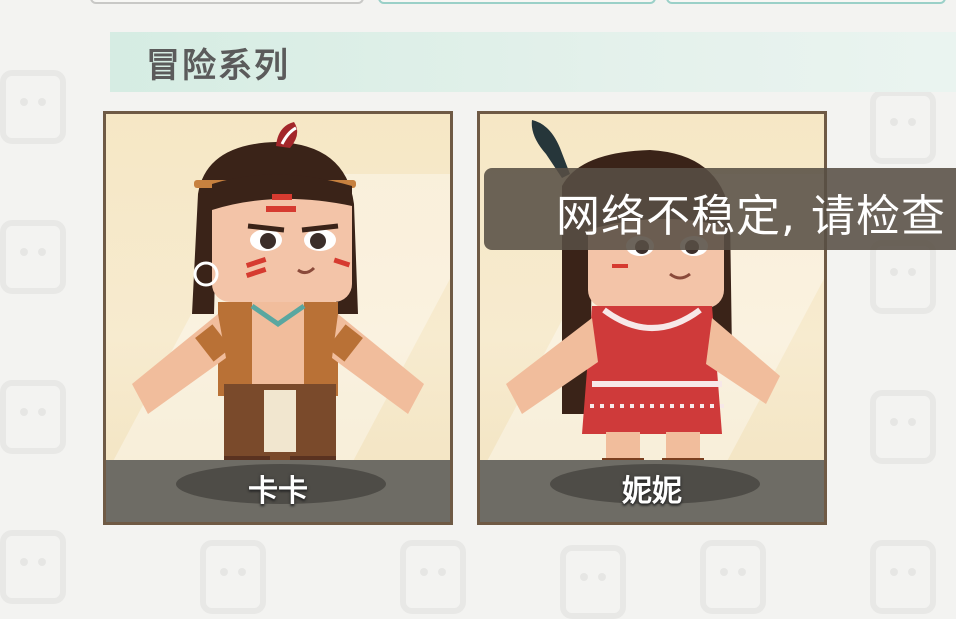 The width and height of the screenshot is (956, 619). Describe the element at coordinates (751, 216) in the screenshot. I see `network-toast-message: 网络不稳定, 请检查` at that location.